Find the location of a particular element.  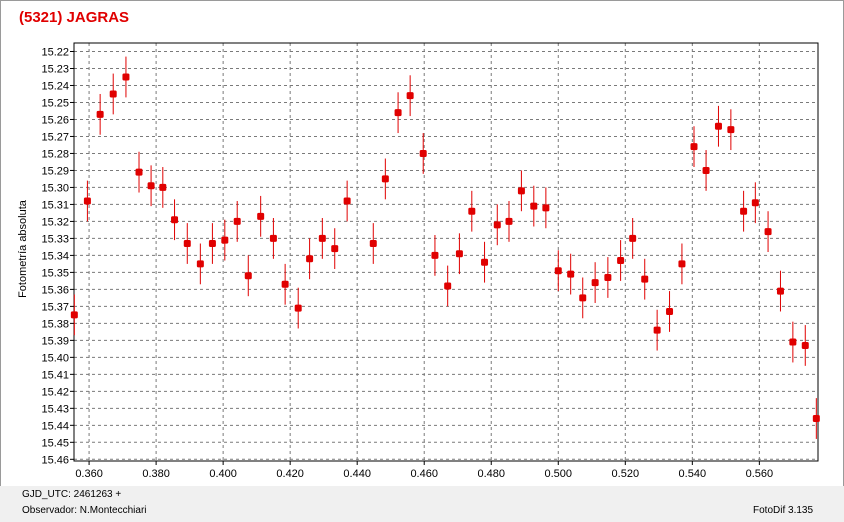

y-tick-label: 15.29 is located at coordinates (55, 171).